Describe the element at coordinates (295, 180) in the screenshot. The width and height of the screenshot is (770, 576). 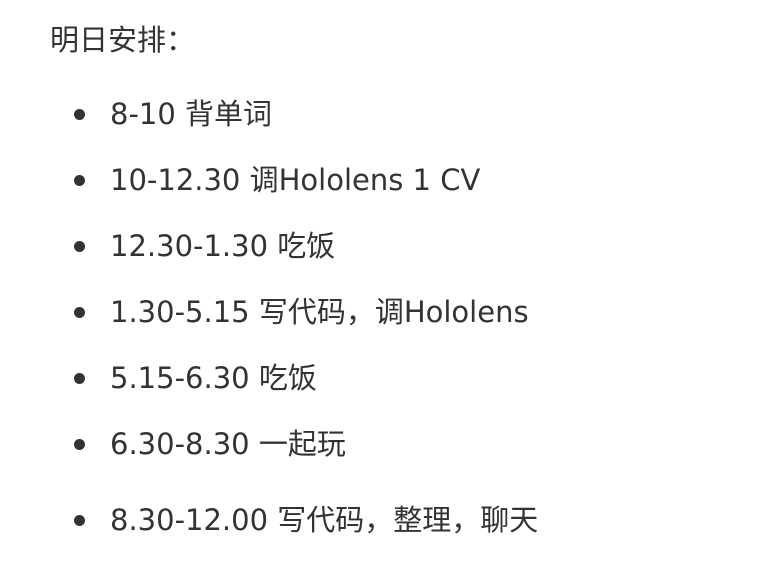
I see `schedule-item-text: 10-12.30 调Hololens 1 CV` at that location.